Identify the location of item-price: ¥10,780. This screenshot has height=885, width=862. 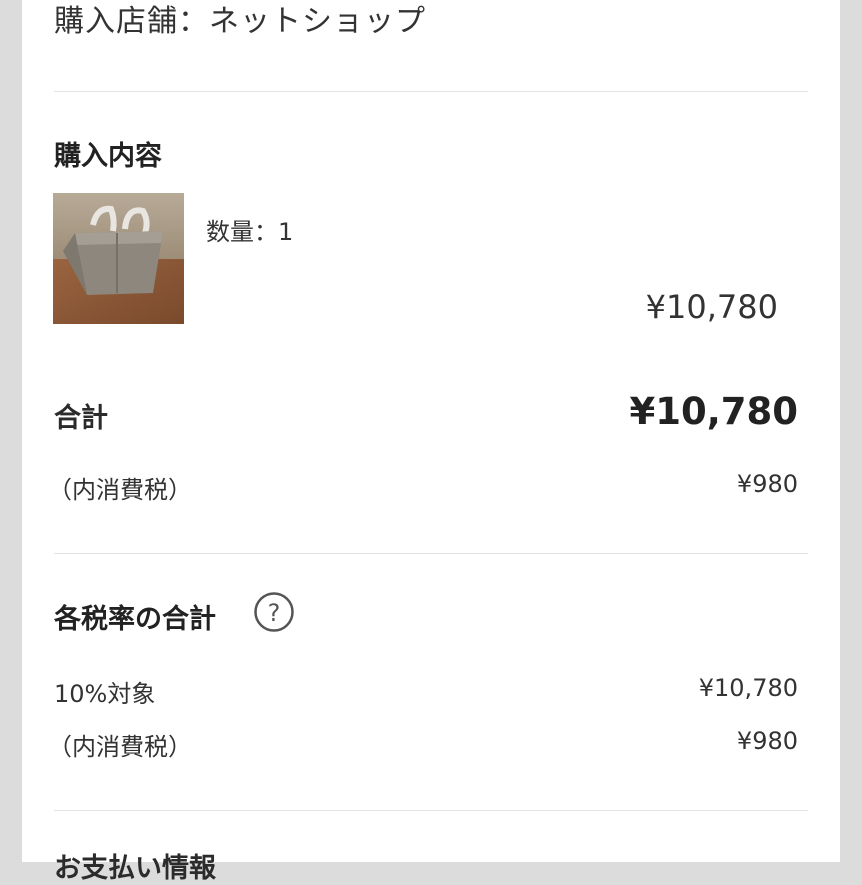
(711, 307).